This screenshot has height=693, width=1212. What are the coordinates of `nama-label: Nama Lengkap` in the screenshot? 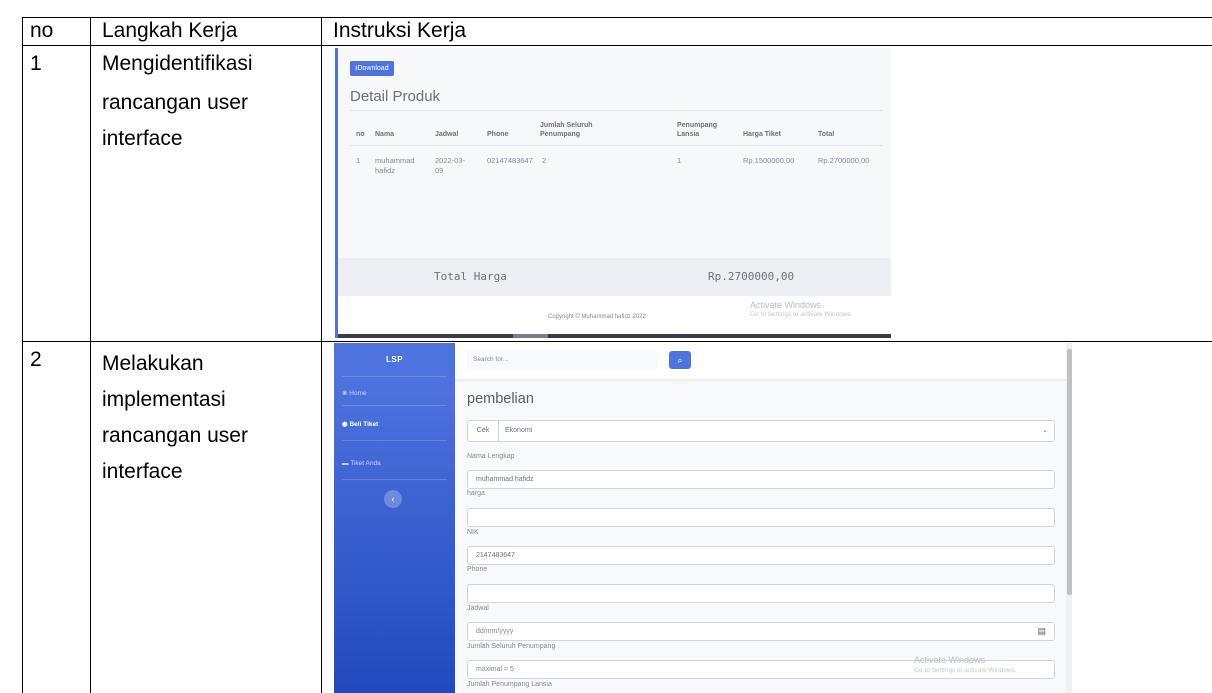 It's located at (491, 456).